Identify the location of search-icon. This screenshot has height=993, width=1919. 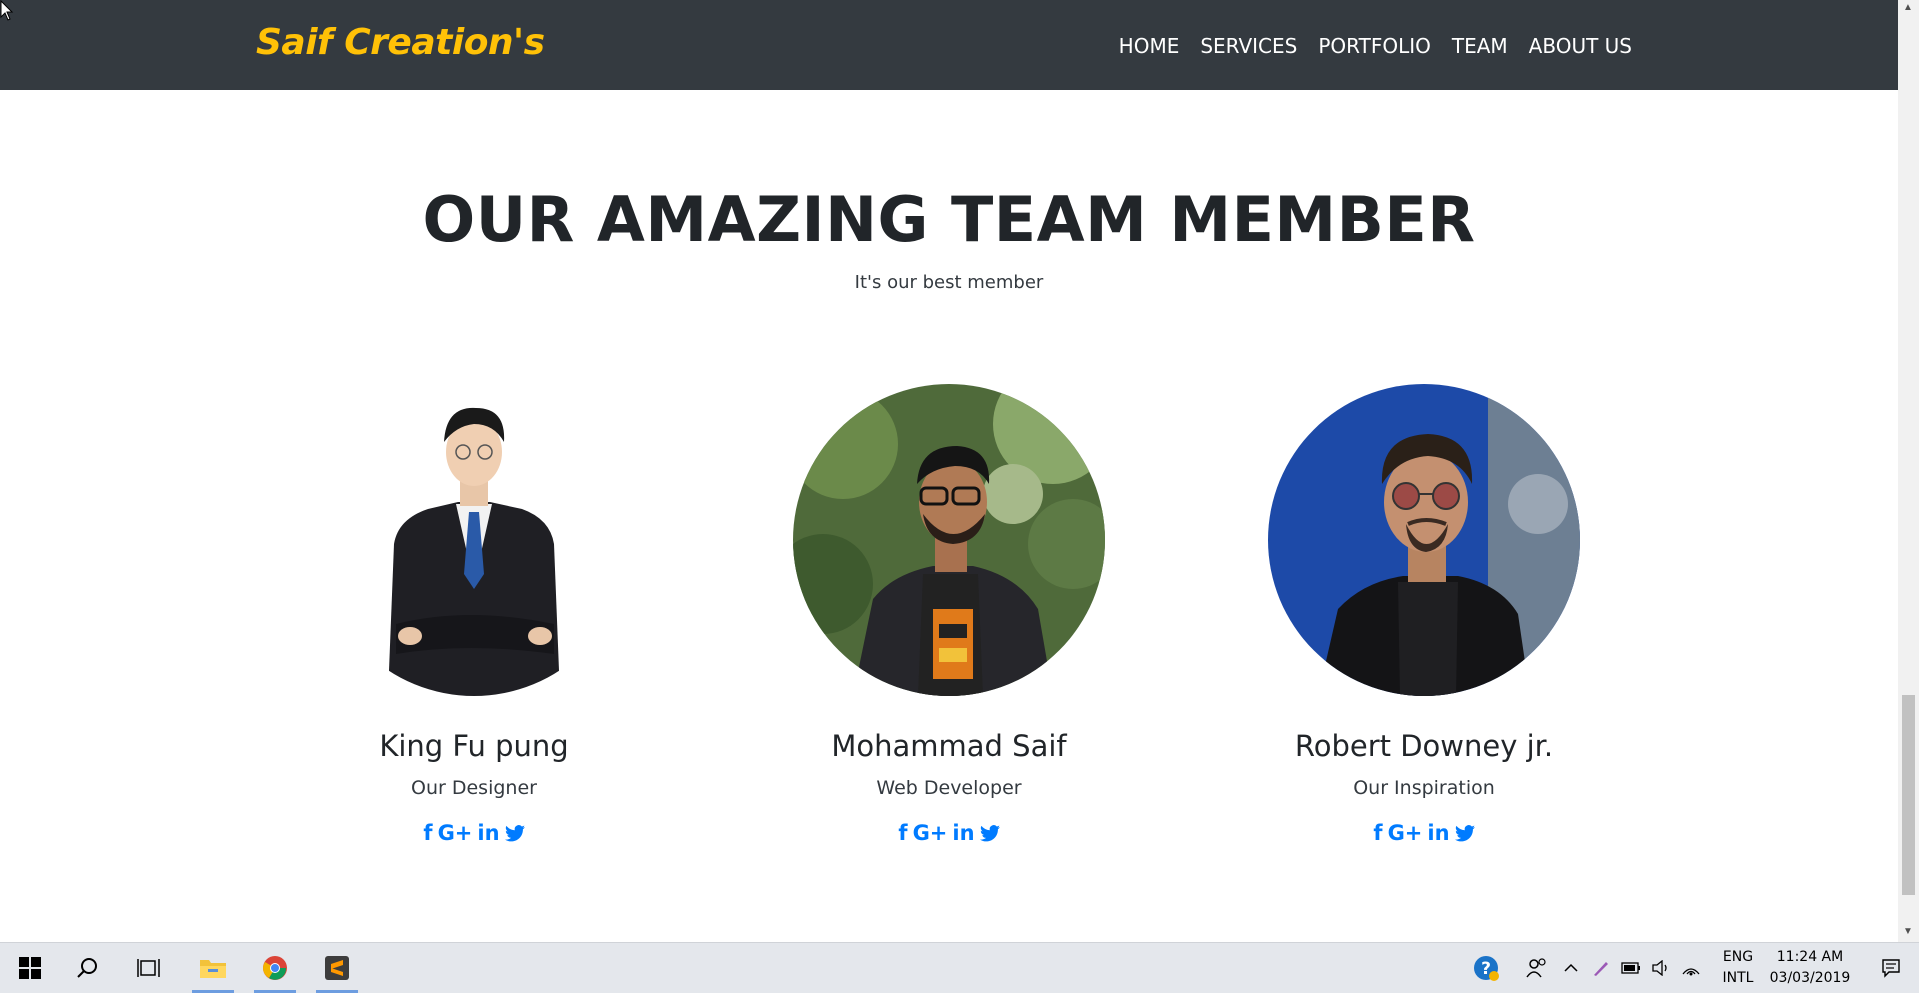
(88, 968).